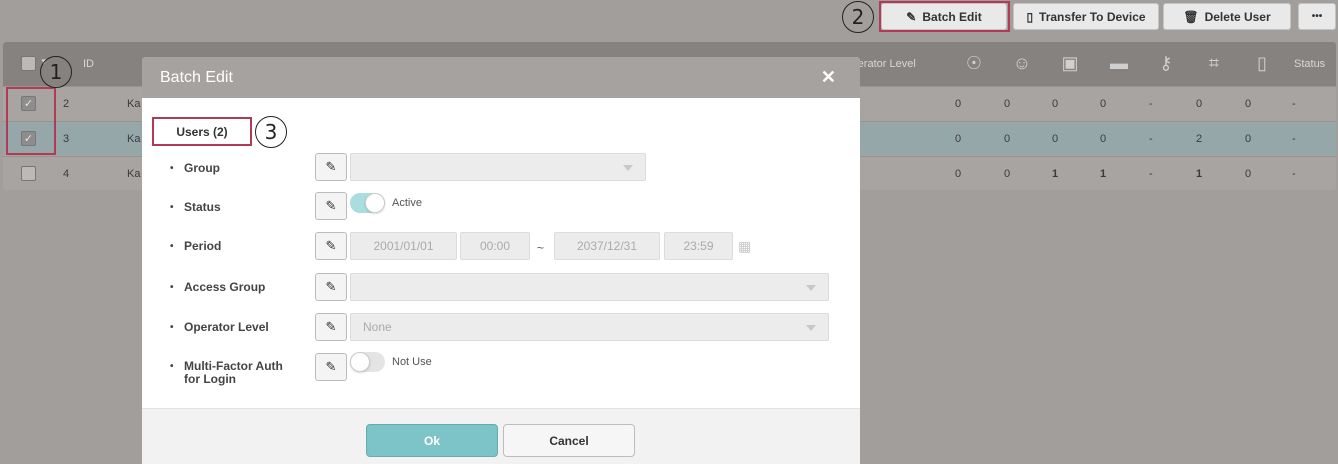  Describe the element at coordinates (271, 132) in the screenshot. I see `callout-3: 3` at that location.